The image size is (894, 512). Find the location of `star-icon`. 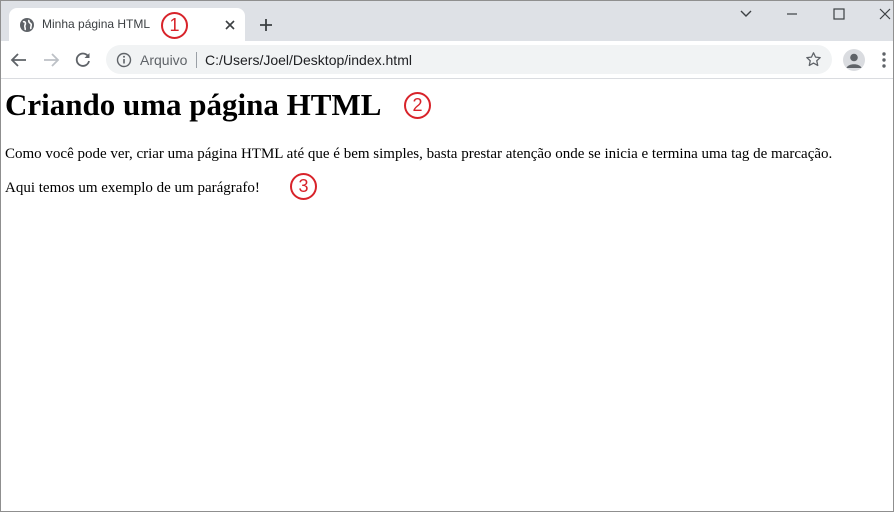

star-icon is located at coordinates (813, 59).